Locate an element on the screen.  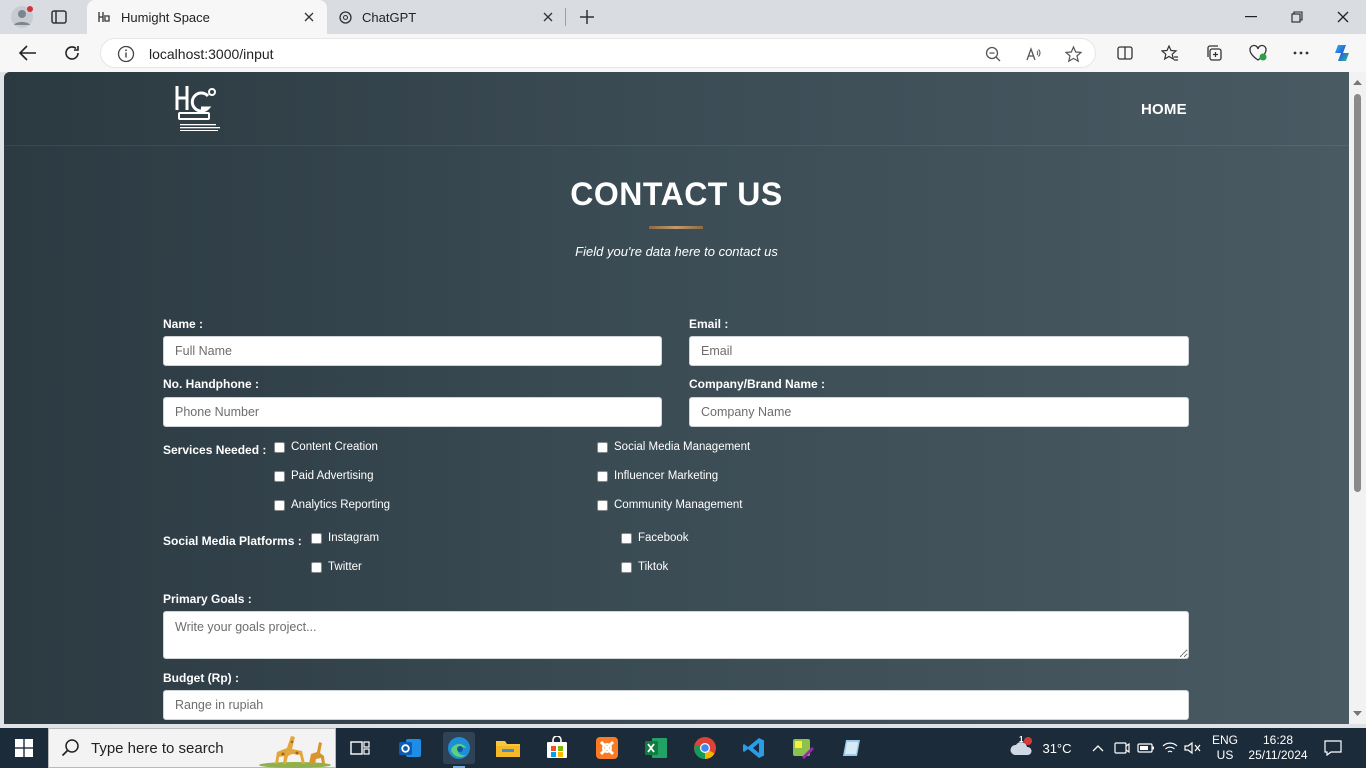
url-text: localhost:3000/input is located at coordinates (211, 54).